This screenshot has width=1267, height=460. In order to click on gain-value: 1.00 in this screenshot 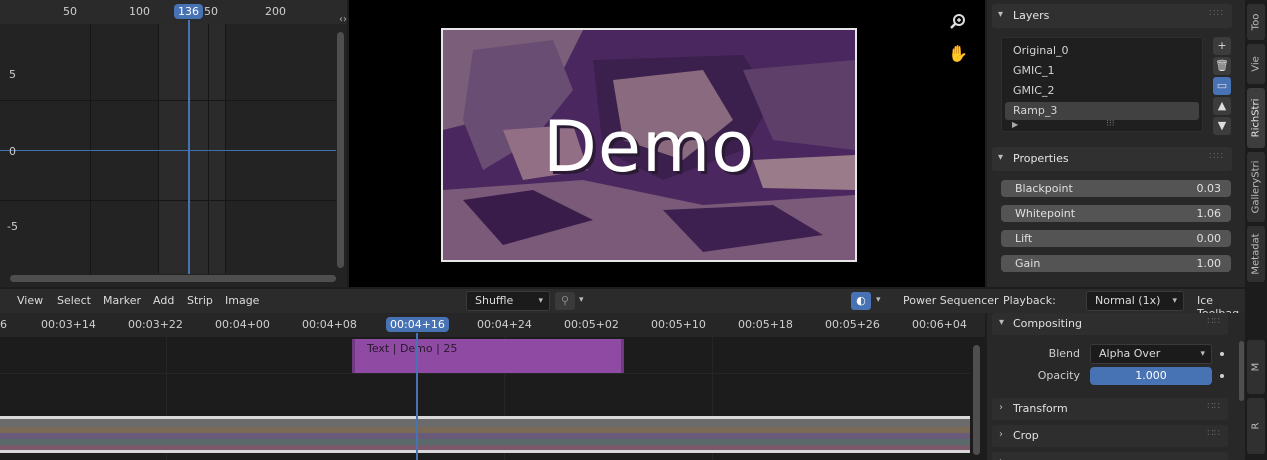, I will do `click(1209, 263)`.